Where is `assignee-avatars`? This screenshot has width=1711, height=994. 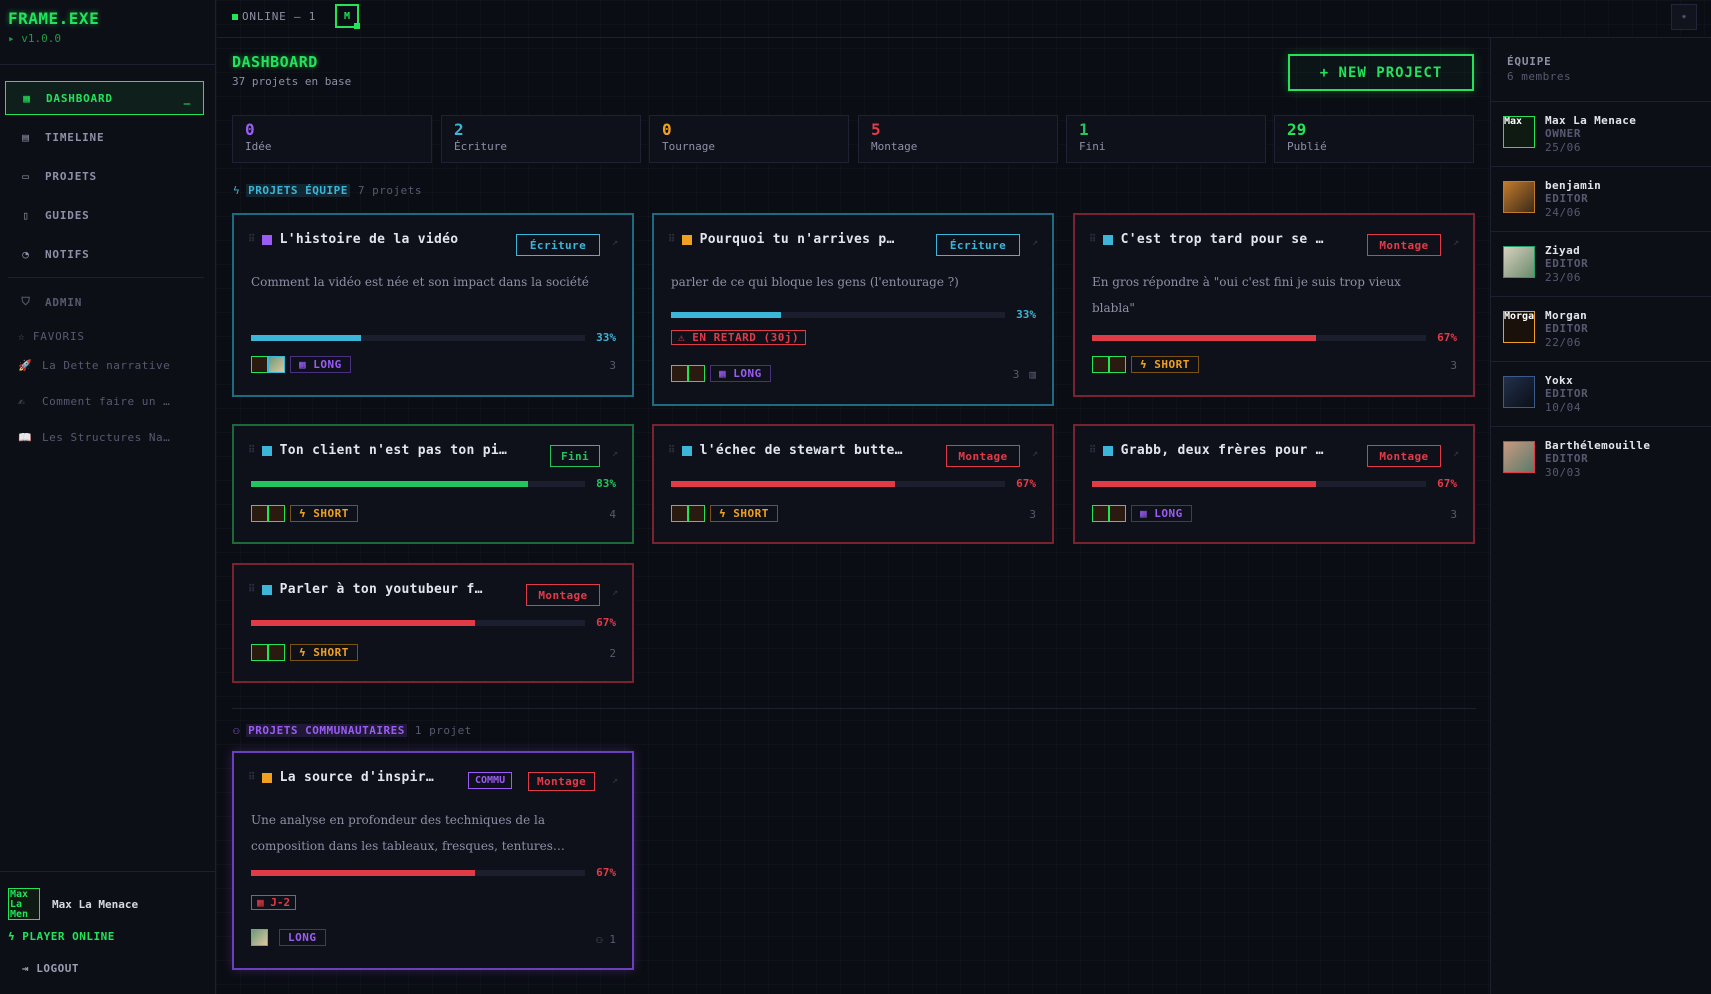
assignee-avatars is located at coordinates (268, 513).